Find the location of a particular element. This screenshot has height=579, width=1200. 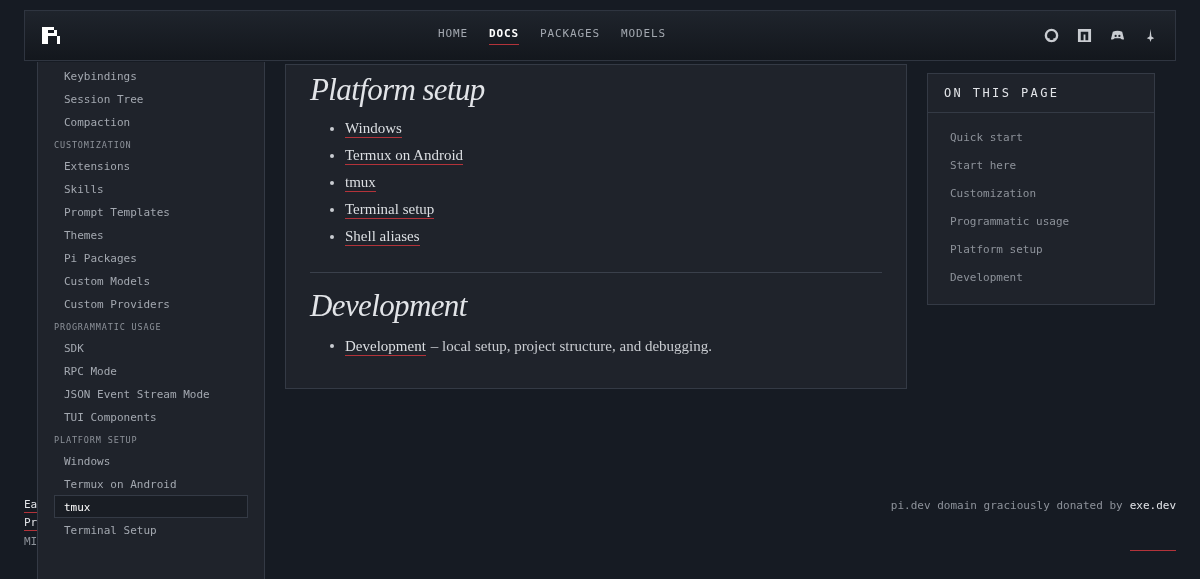

link-description: – local setup, project structure, and debugging. is located at coordinates (571, 346).